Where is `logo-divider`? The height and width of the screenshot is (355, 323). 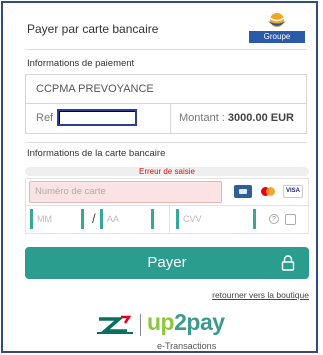
logo-divider is located at coordinates (140, 325).